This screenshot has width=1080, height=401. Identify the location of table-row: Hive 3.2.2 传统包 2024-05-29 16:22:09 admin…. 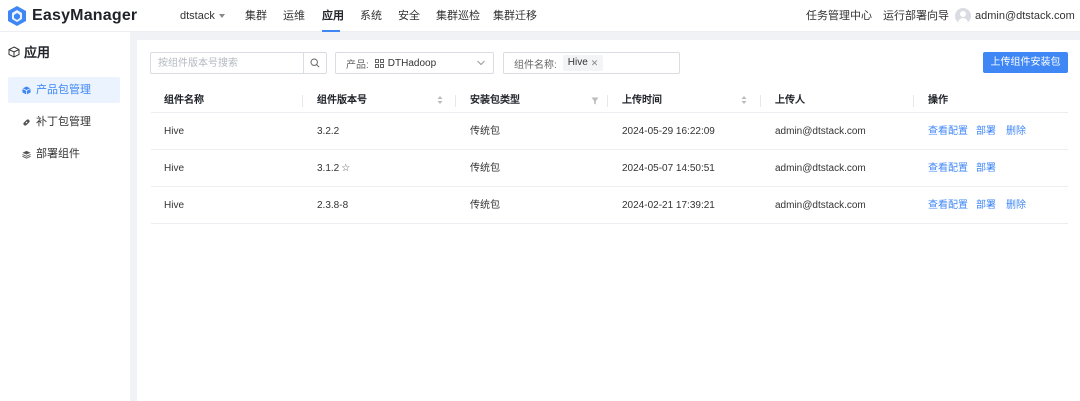
(609, 132).